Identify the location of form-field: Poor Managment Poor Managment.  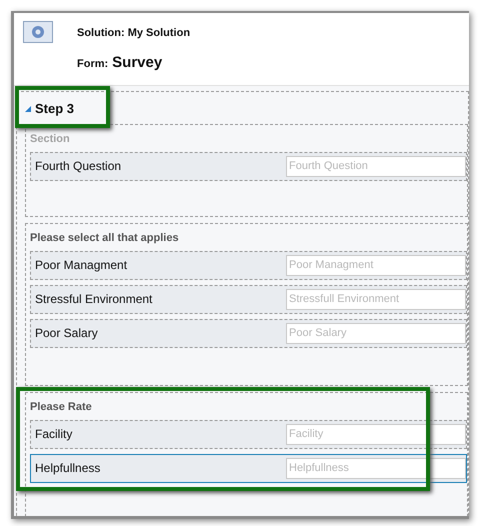
(248, 265).